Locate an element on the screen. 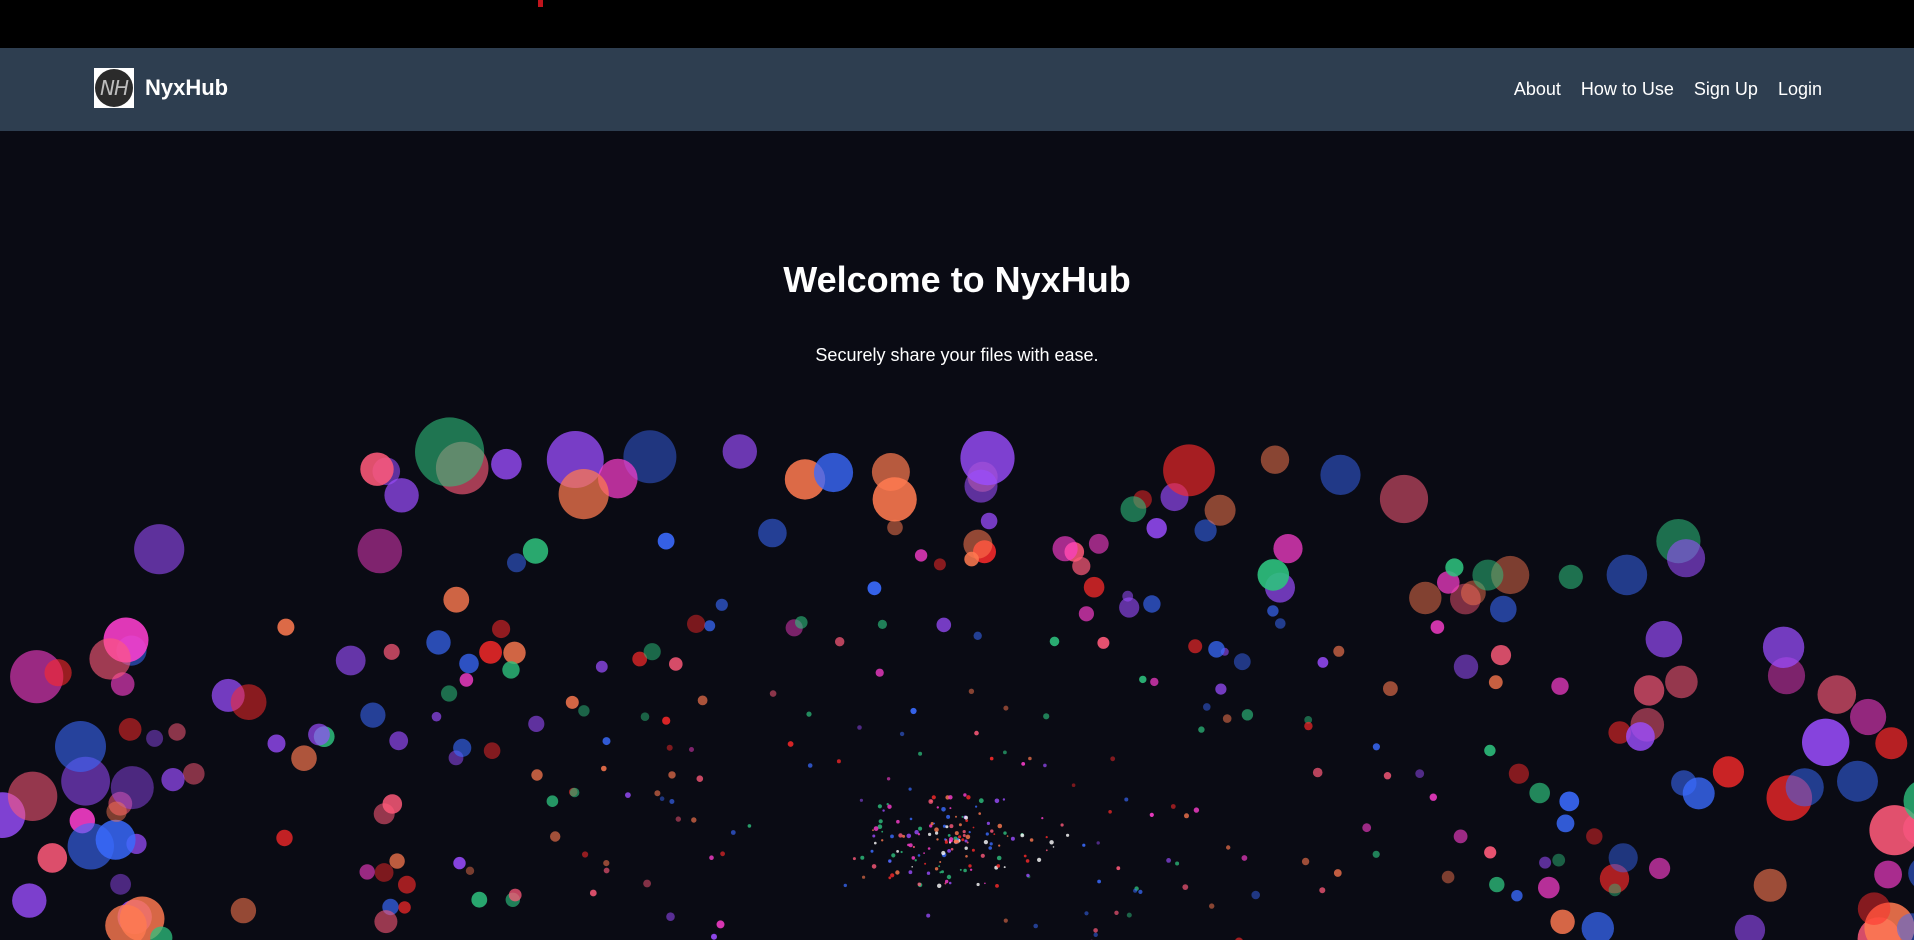 The width and height of the screenshot is (1914, 940). nav-link-login: Login is located at coordinates (1800, 89).